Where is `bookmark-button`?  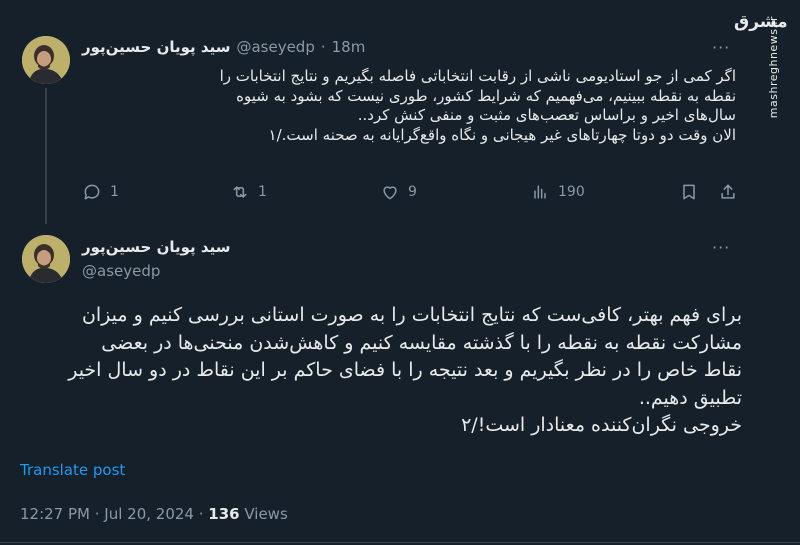 bookmark-button is located at coordinates (689, 192).